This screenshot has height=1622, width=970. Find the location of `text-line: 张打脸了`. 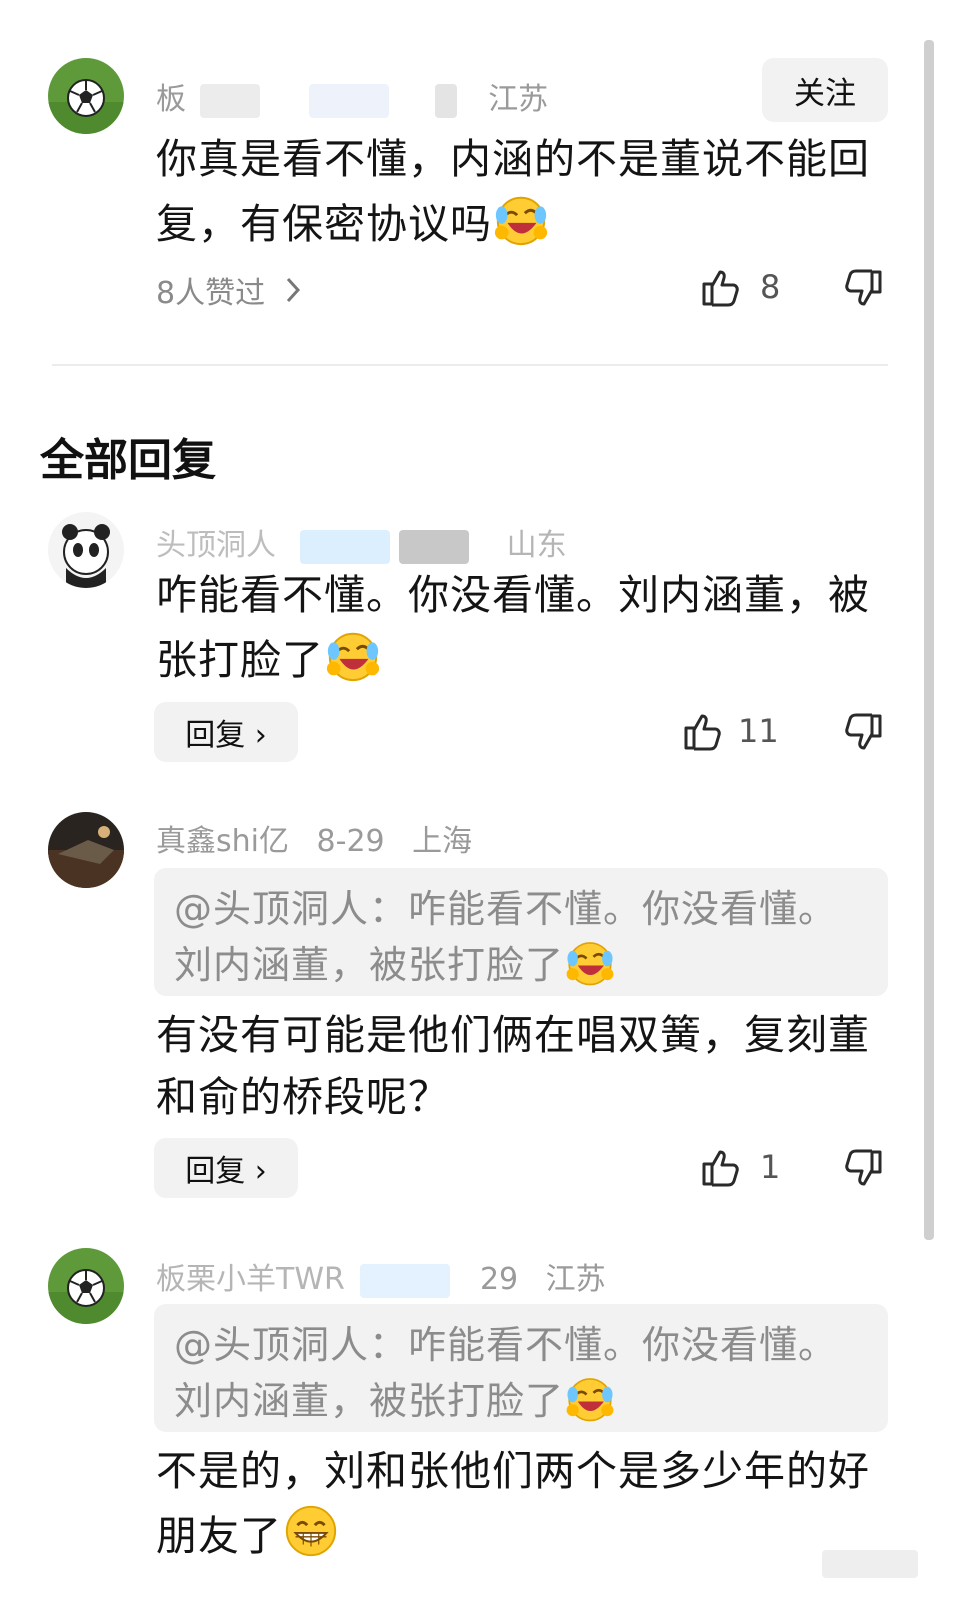

text-line: 张打脸了 is located at coordinates (521, 658).